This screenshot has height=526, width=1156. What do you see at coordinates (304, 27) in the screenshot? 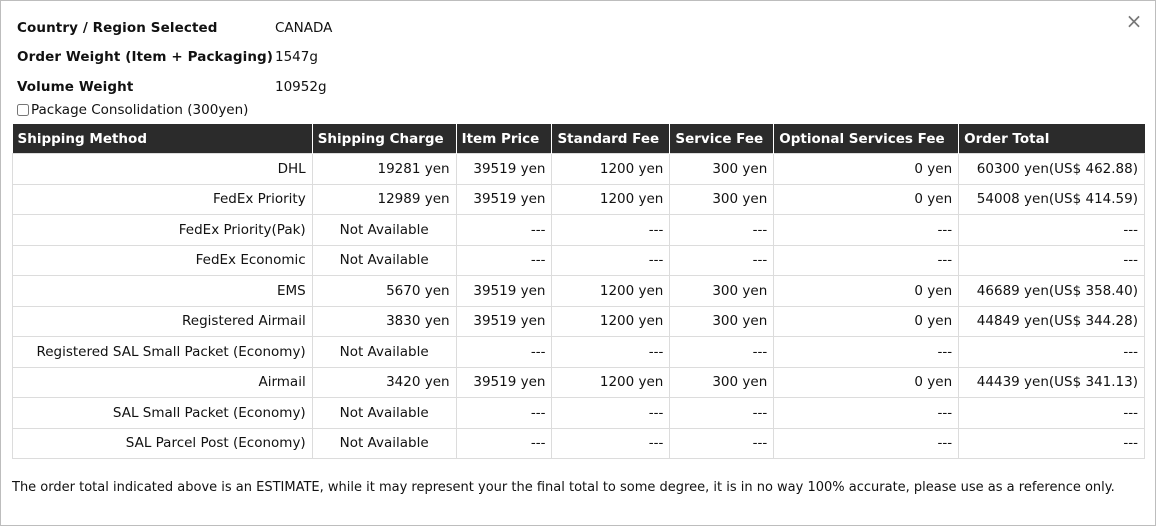
I see `country-value: CANADA` at bounding box center [304, 27].